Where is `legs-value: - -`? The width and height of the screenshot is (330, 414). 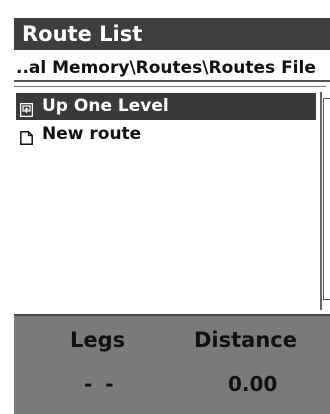 legs-value: - - is located at coordinates (100, 384).